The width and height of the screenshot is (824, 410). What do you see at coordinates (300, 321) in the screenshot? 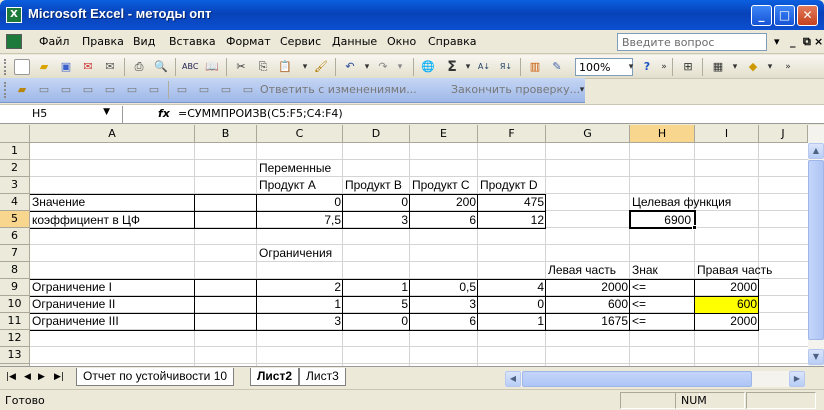
I see `cell-c11: 3` at bounding box center [300, 321].